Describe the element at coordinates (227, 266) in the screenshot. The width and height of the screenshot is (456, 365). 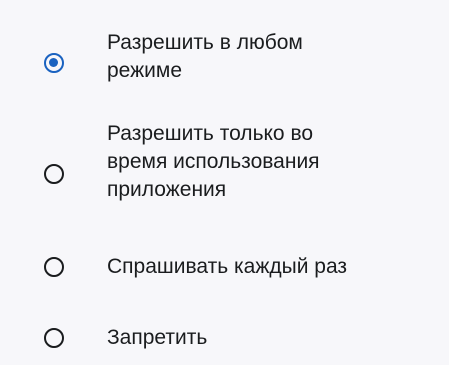
I see `option-label: Спрашивать каждый раз` at that location.